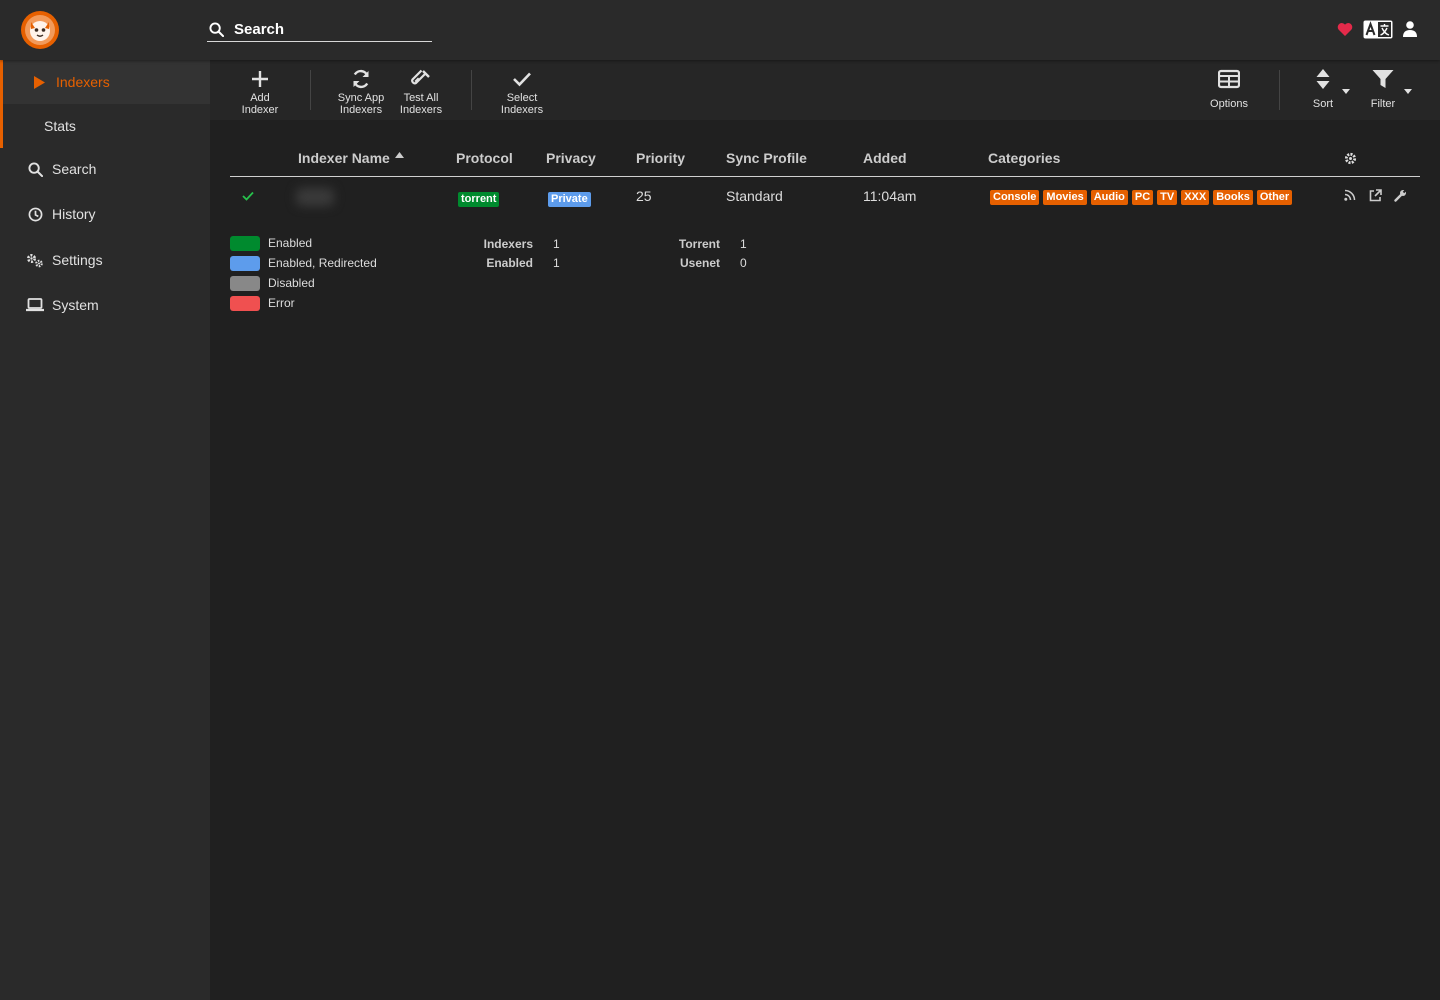  I want to click on search-input, so click(331, 29).